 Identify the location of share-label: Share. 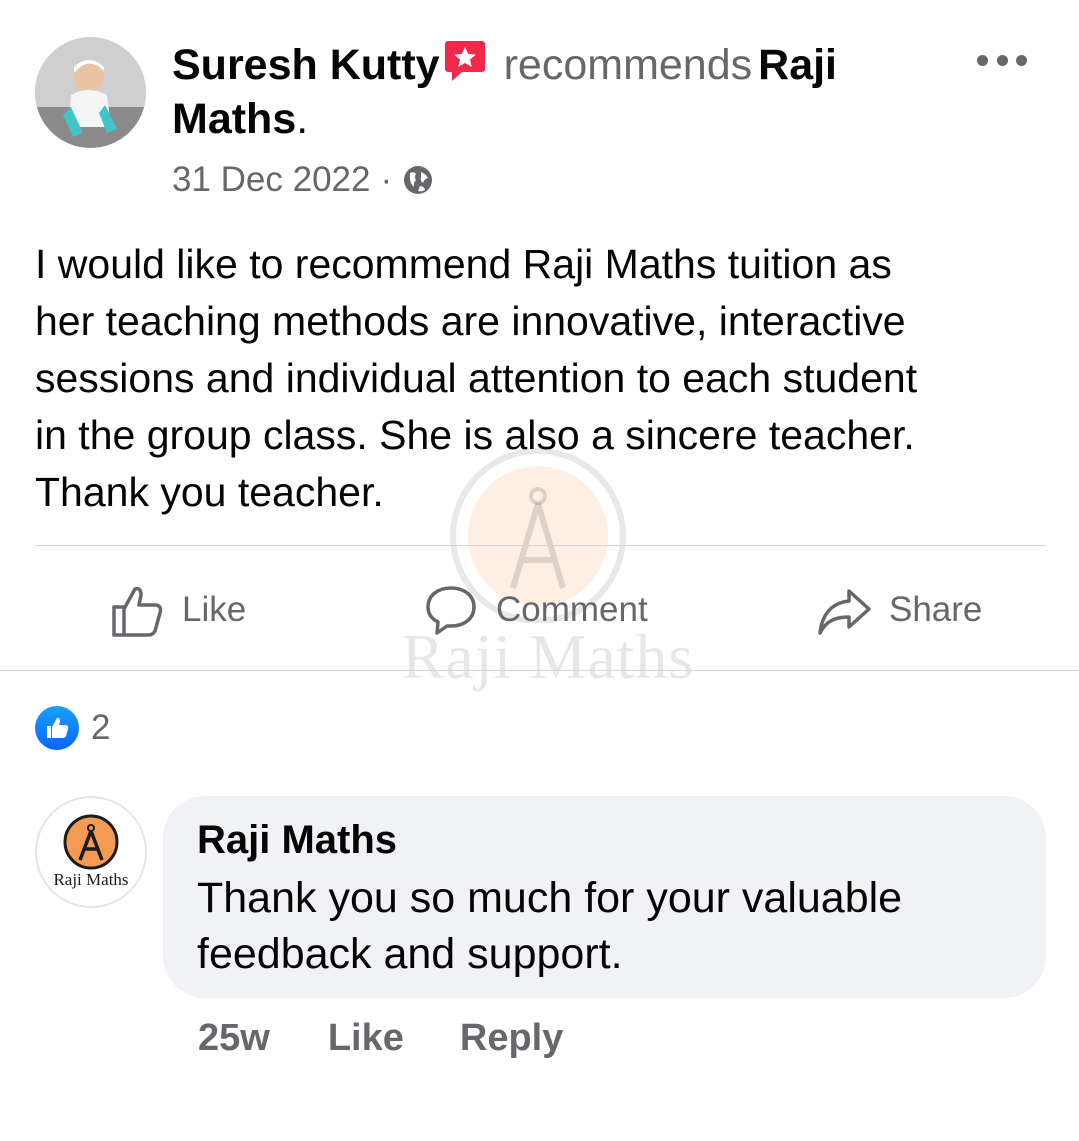
(936, 609).